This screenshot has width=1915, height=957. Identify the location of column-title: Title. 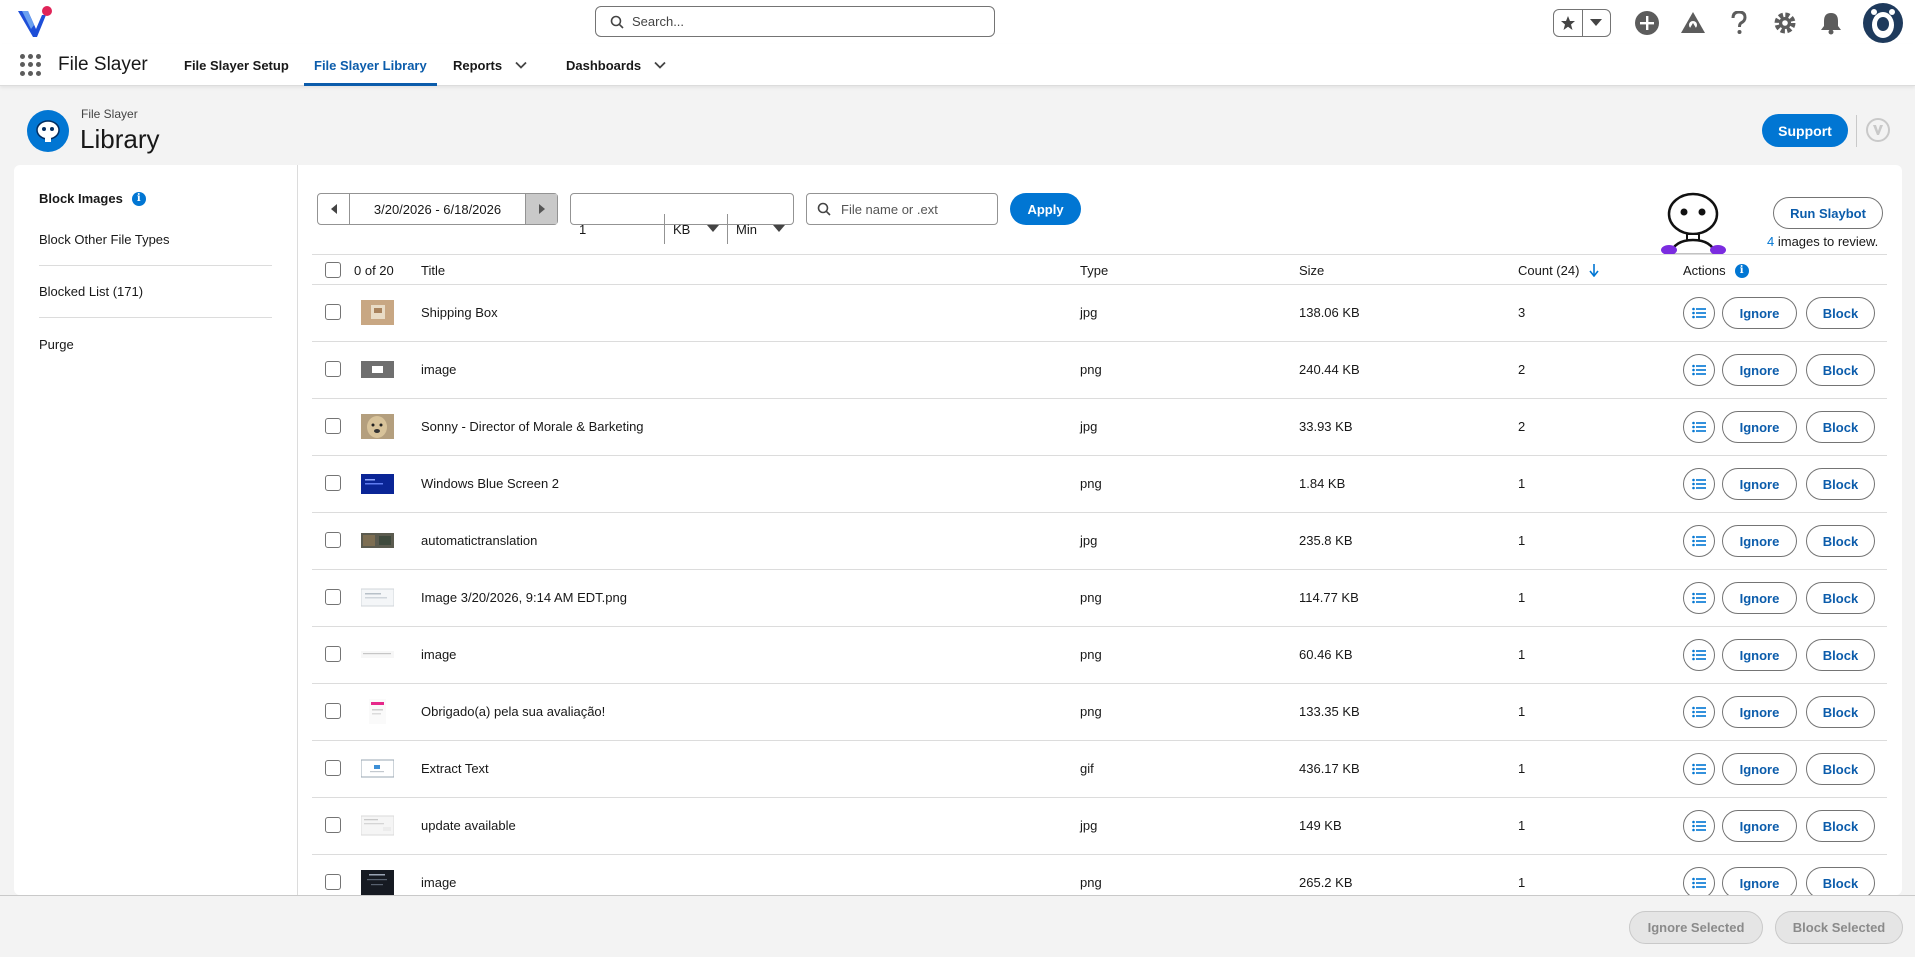
(433, 270).